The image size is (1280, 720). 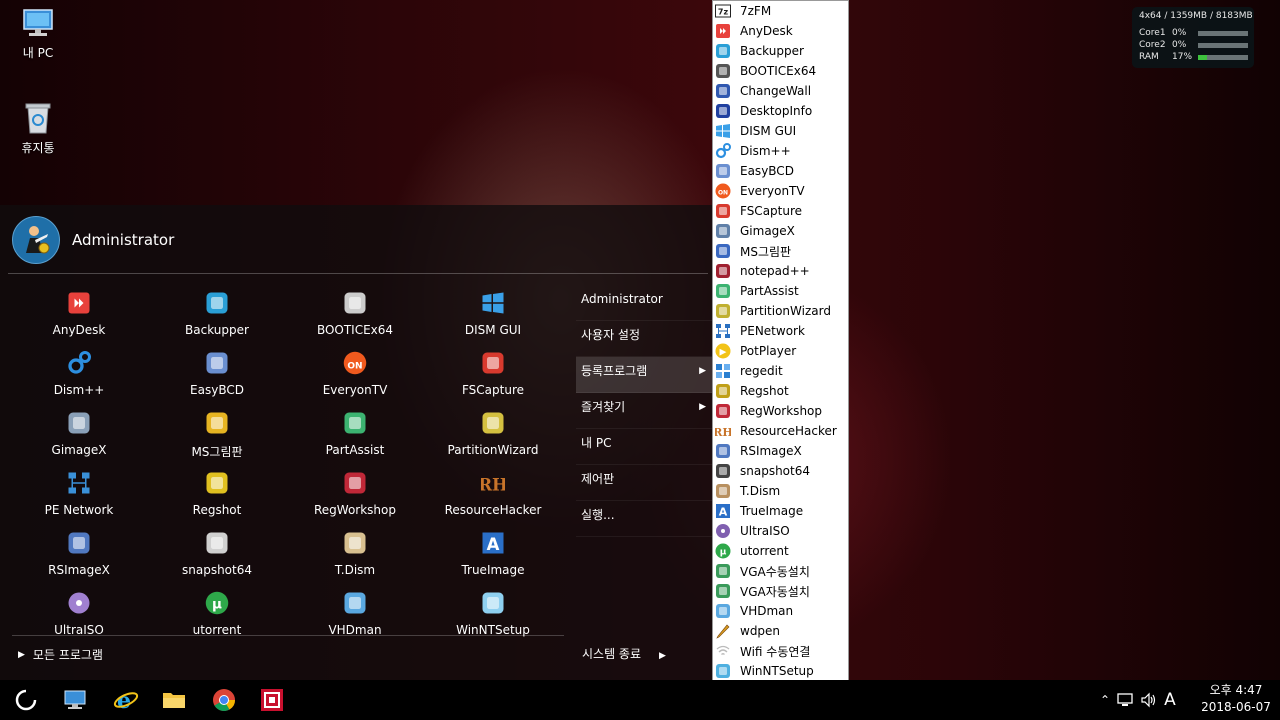 I want to click on app-tile-regshot: Regshot, so click(x=217, y=495).